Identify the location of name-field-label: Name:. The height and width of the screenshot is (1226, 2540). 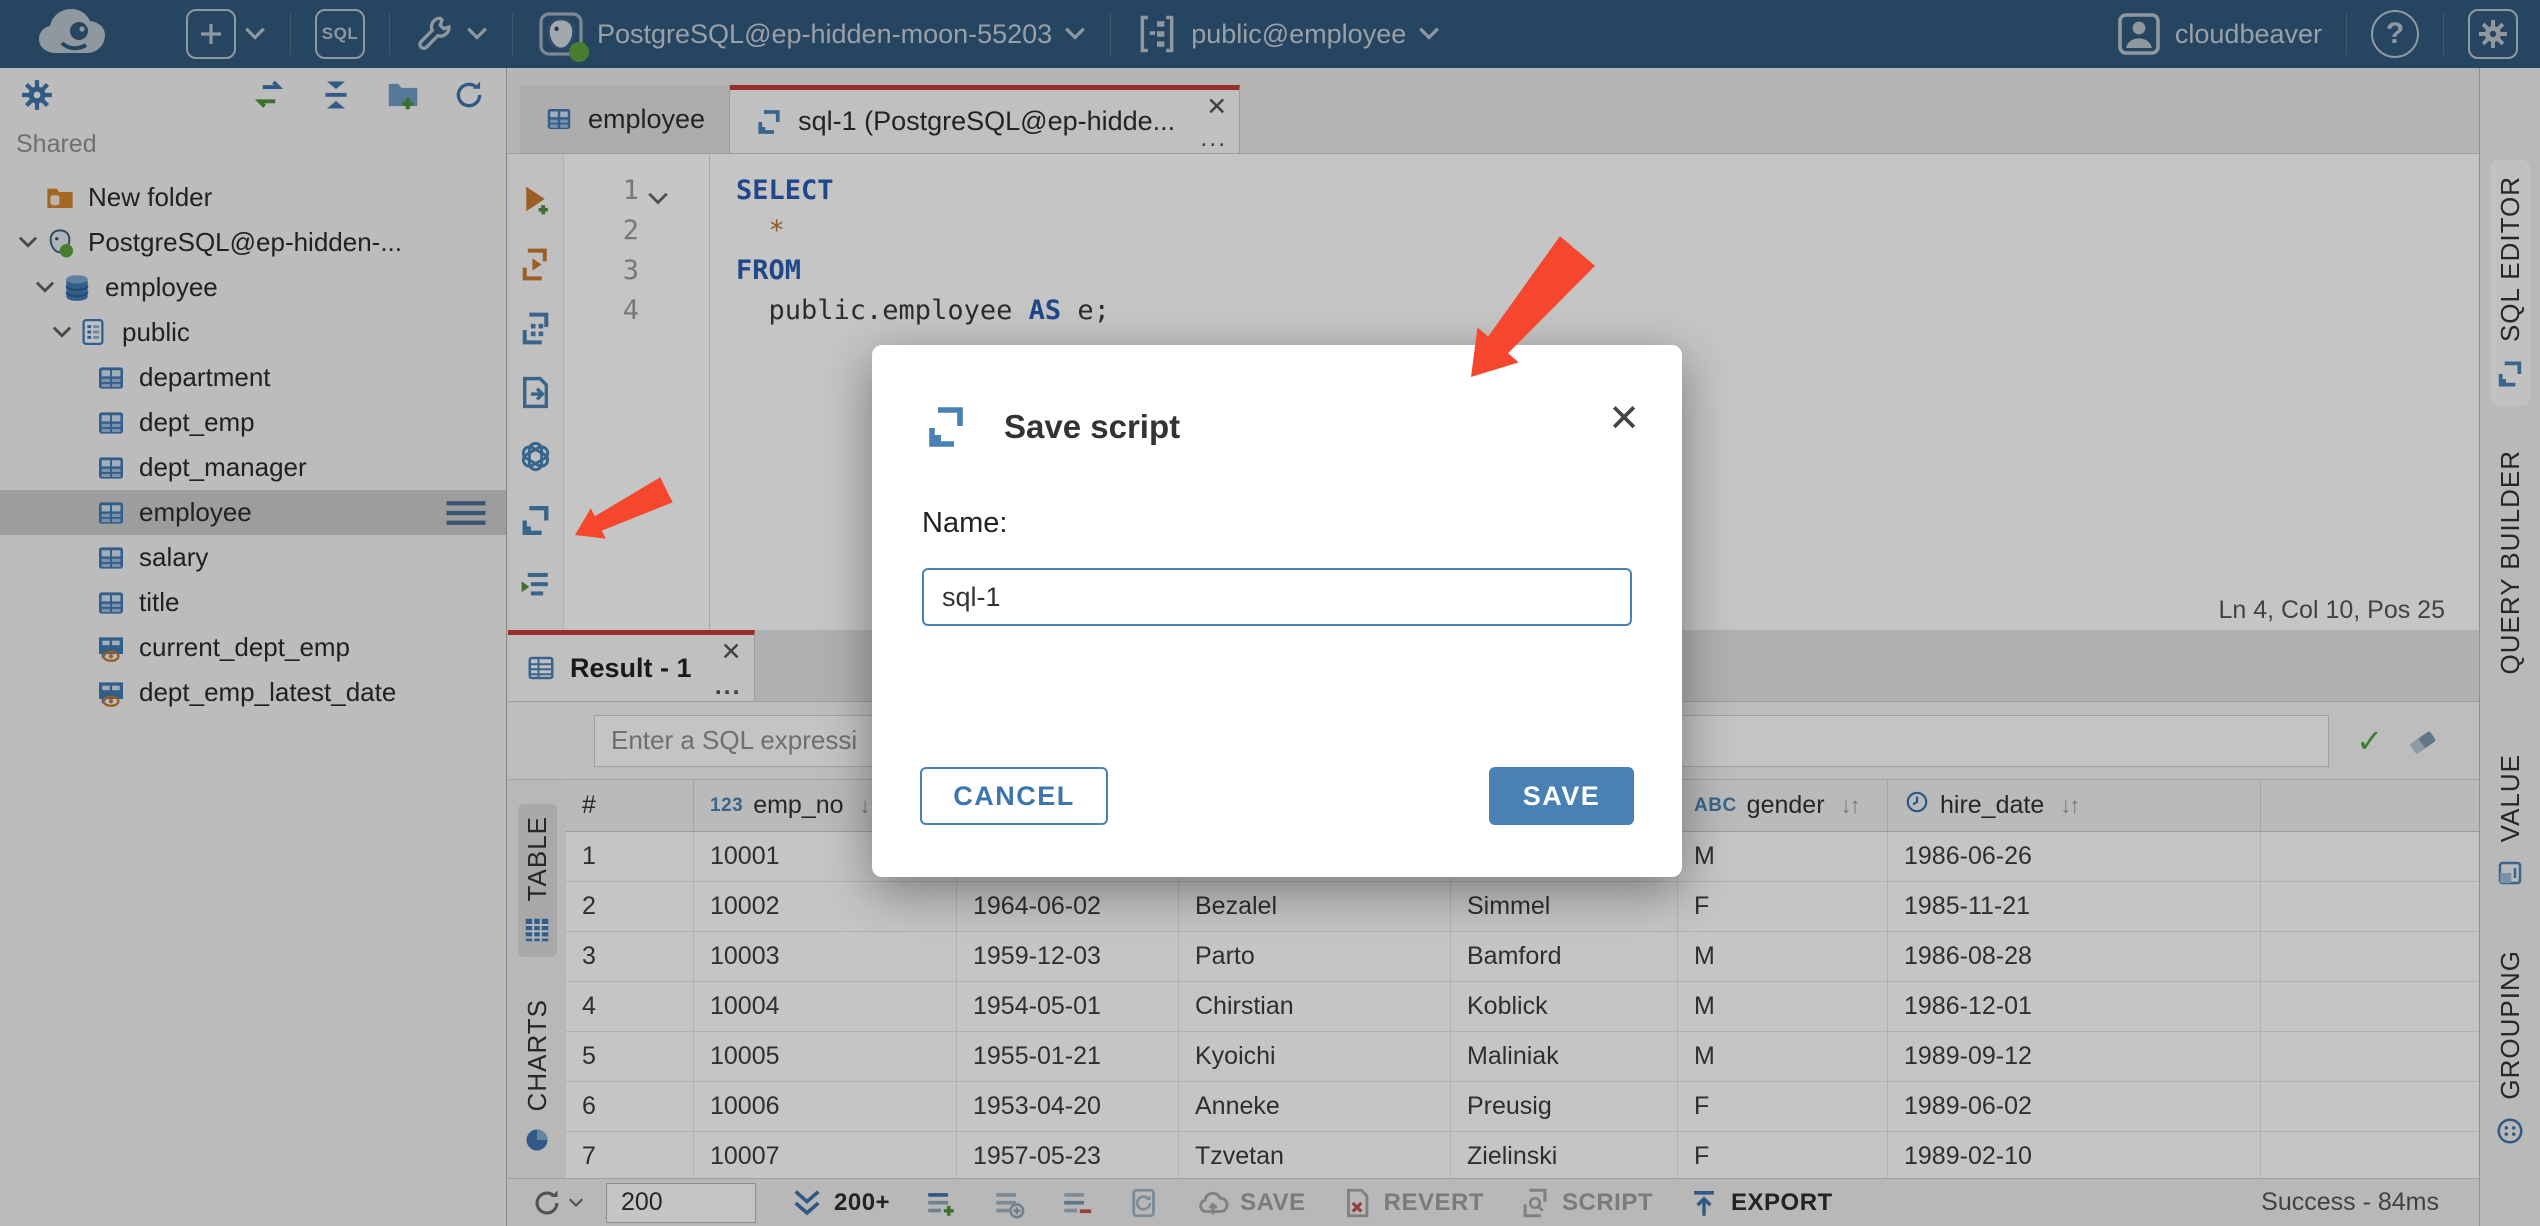
(965, 523).